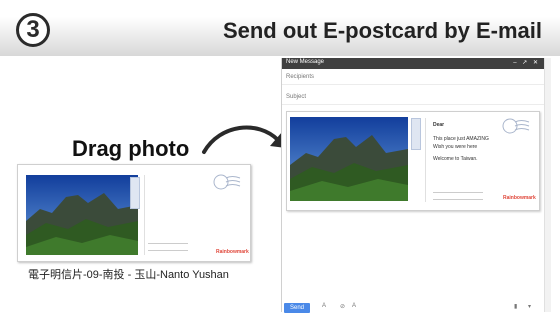  What do you see at coordinates (547, 185) in the screenshot?
I see `scrollbar` at bounding box center [547, 185].